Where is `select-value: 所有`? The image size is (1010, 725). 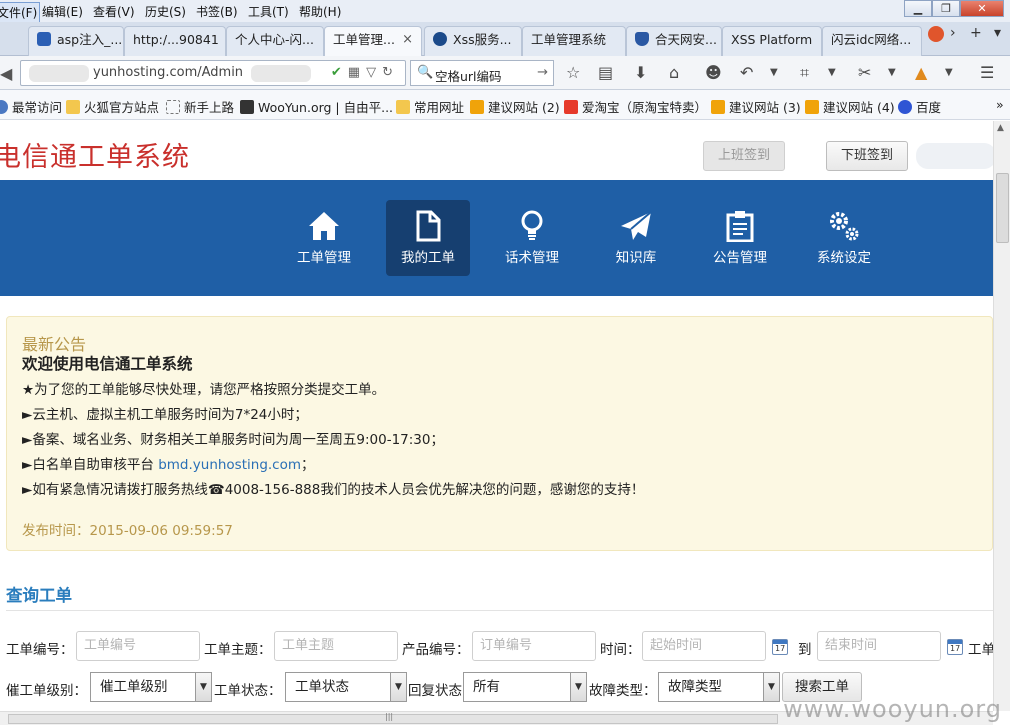
select-value: 所有 is located at coordinates (486, 687).